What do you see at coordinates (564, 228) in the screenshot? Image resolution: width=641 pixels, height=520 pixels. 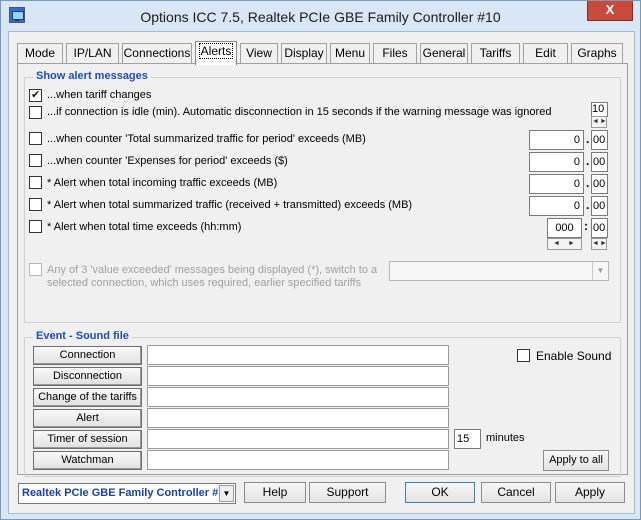 I see `total-time-hours-field: 000` at bounding box center [564, 228].